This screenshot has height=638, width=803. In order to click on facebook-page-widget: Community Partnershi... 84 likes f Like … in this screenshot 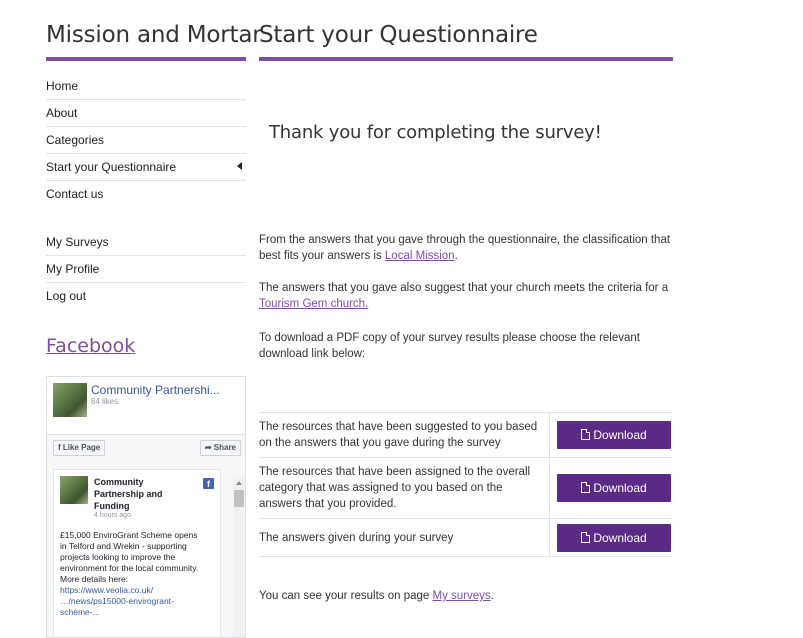, I will do `click(146, 507)`.